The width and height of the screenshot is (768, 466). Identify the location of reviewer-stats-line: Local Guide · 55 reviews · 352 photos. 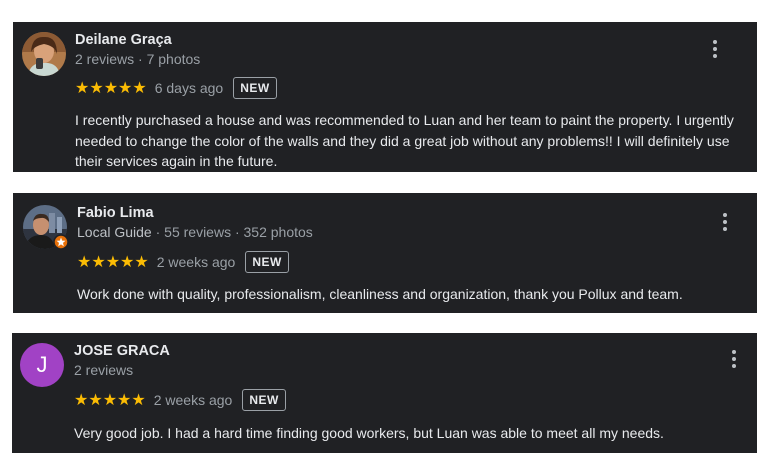
(195, 232).